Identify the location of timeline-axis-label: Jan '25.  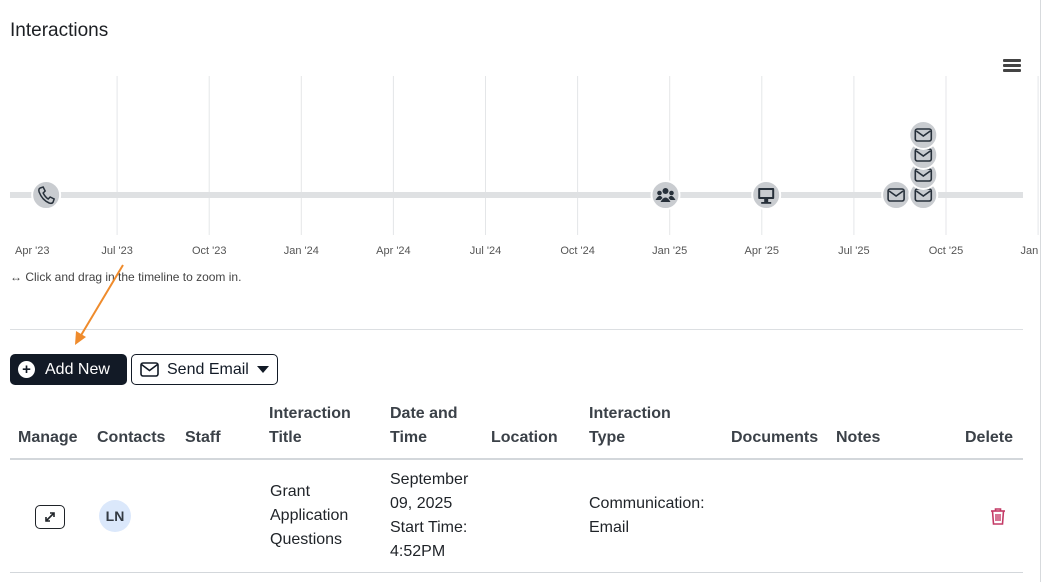
(669, 251).